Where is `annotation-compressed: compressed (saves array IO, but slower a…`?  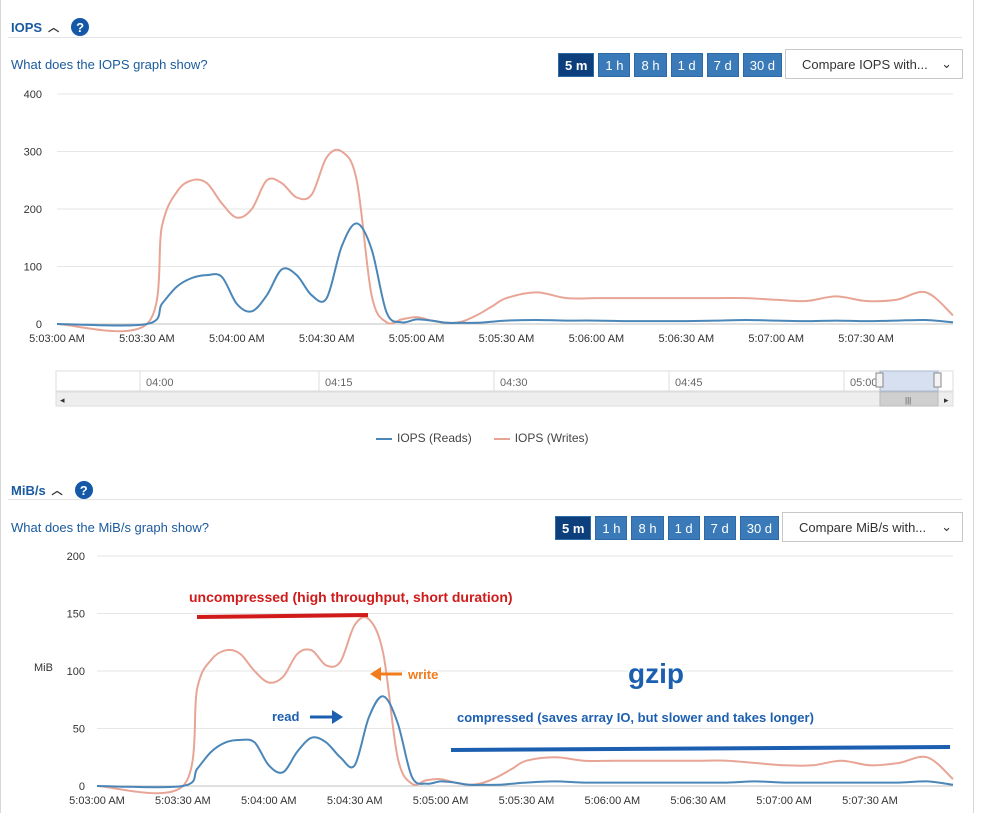 annotation-compressed: compressed (saves array IO, but slower a… is located at coordinates (635, 717).